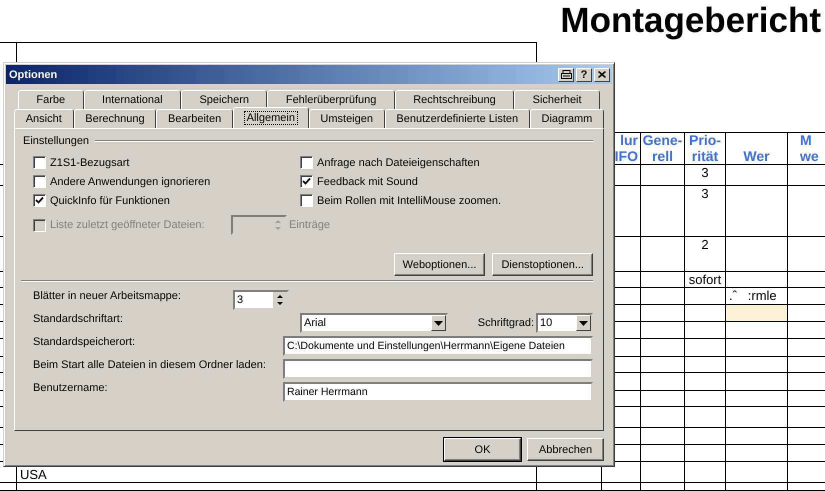 Image resolution: width=825 pixels, height=491 pixels. Describe the element at coordinates (56, 141) in the screenshot. I see `group-label: Einstellungen` at that location.